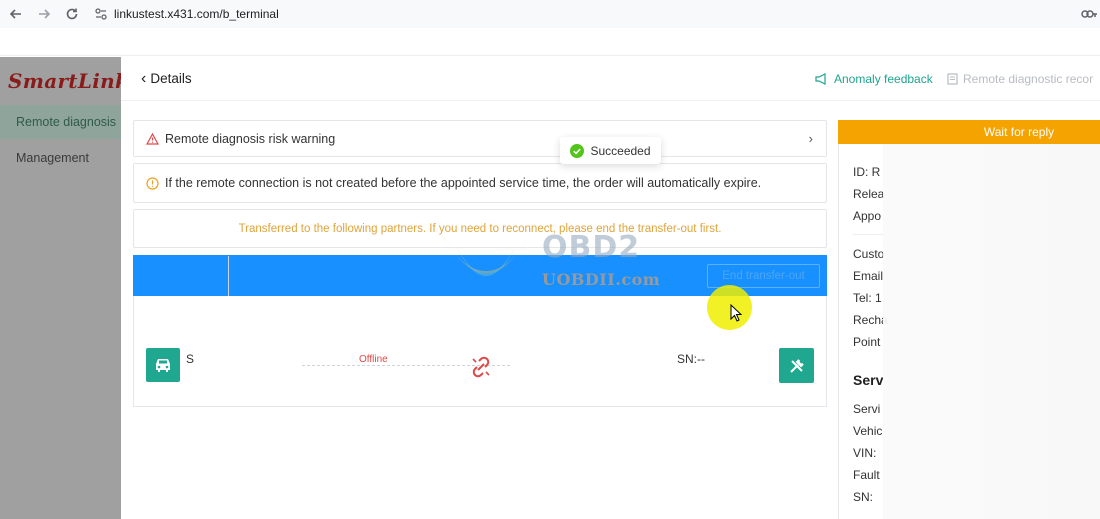 Image resolution: width=1100 pixels, height=519 pixels. I want to click on field-vehicle: Vehic, so click(868, 431).